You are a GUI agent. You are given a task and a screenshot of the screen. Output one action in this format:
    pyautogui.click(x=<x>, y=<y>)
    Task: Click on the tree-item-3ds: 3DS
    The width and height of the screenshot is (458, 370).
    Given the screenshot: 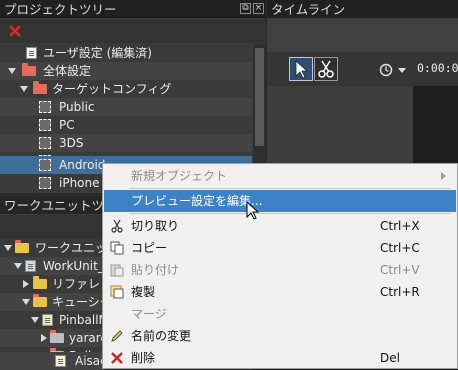 What is the action you would take?
    pyautogui.click(x=126, y=143)
    